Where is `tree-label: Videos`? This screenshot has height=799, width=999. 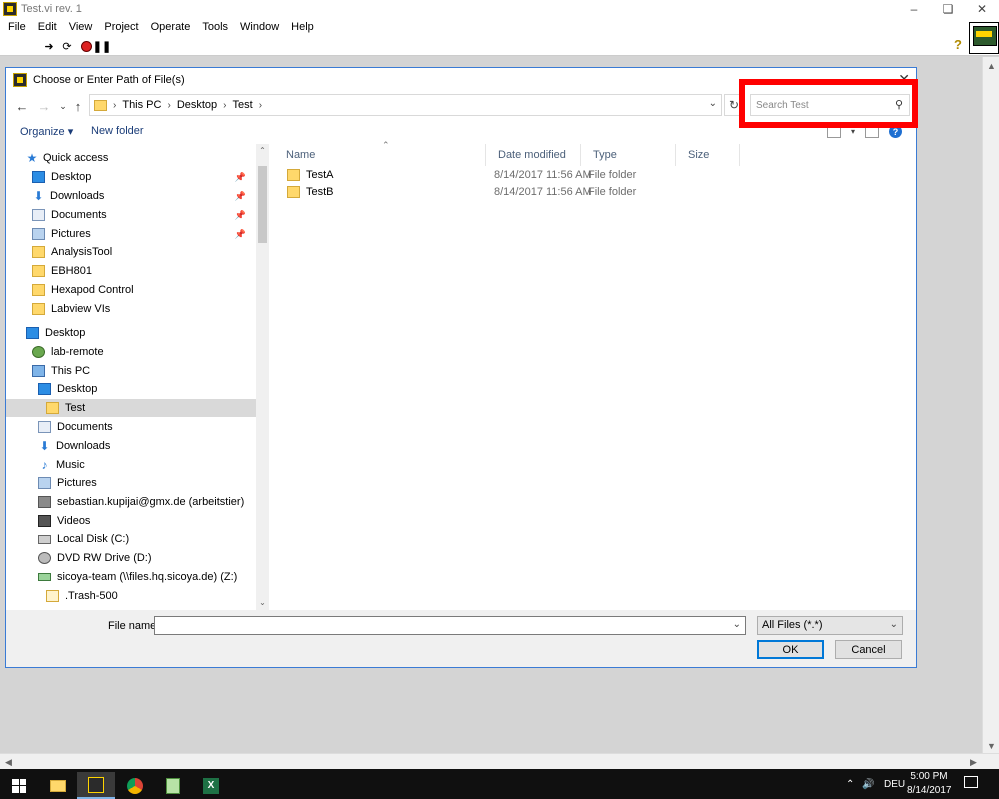
tree-label: Videos is located at coordinates (74, 521).